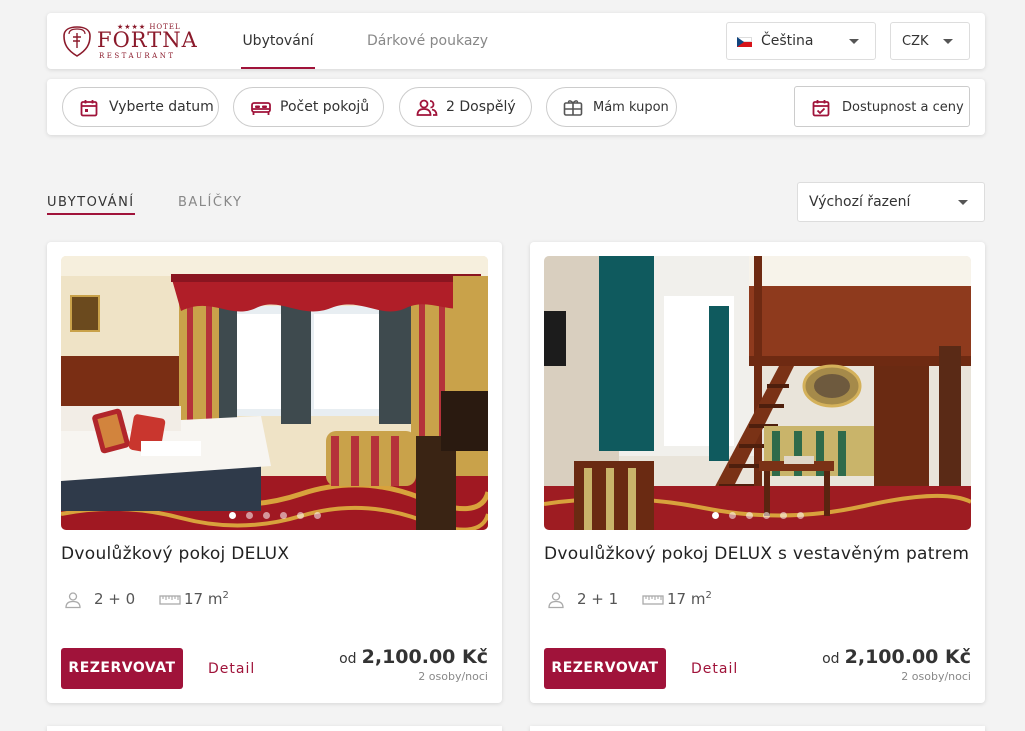 This screenshot has width=1025, height=731. What do you see at coordinates (821, 108) in the screenshot?
I see `calendar-check-icon` at bounding box center [821, 108].